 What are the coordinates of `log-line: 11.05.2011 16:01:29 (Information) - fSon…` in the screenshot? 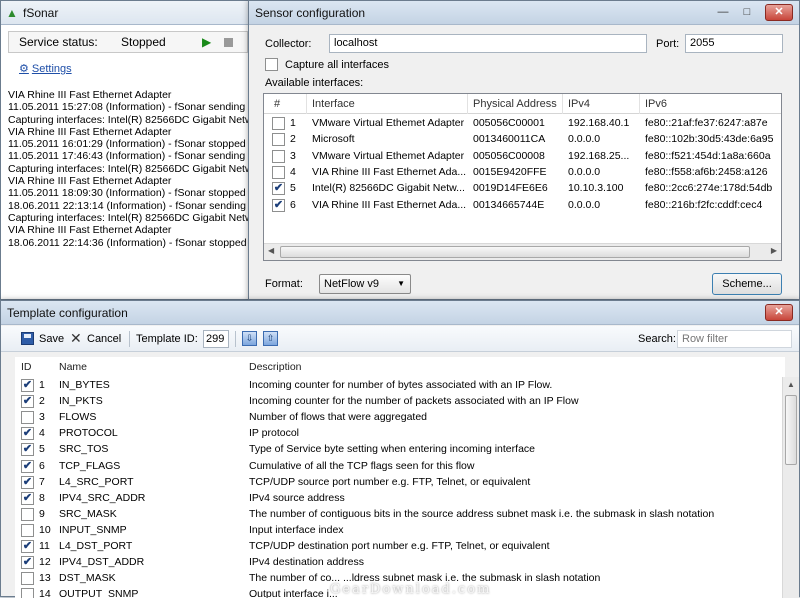 It's located at (129, 144).